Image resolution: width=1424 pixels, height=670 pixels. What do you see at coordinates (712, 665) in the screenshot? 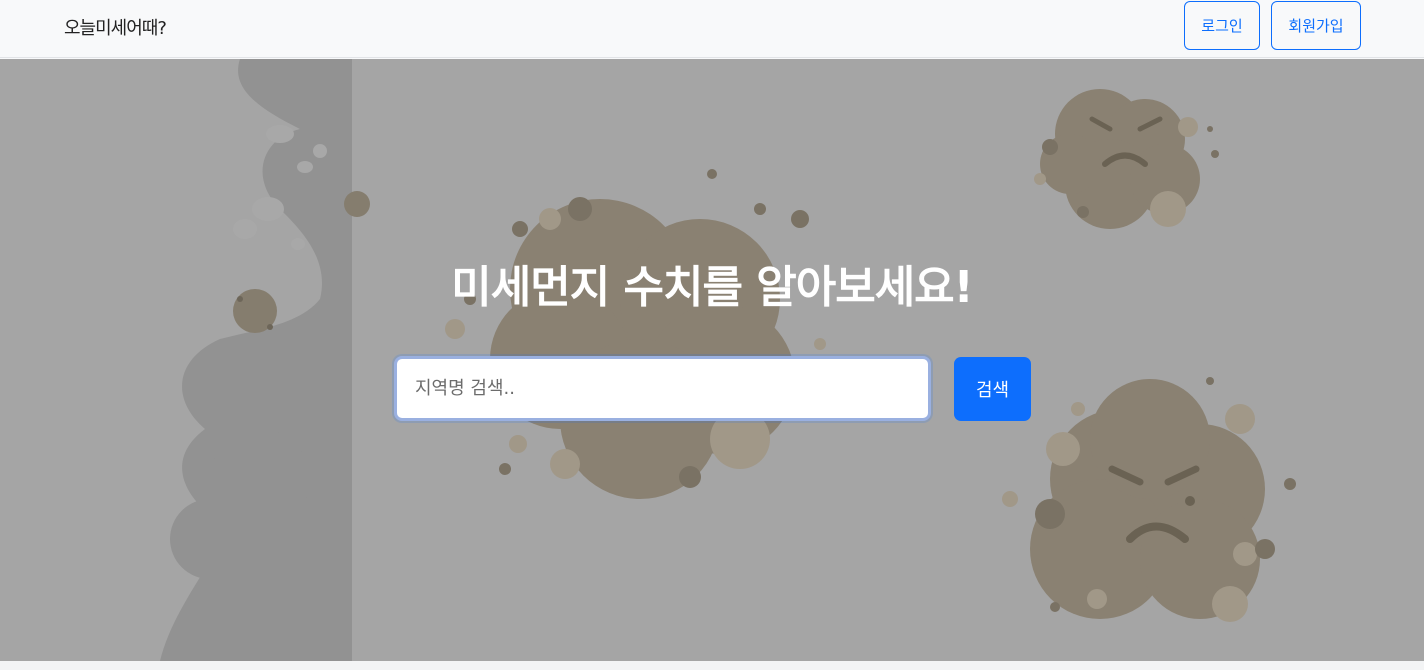
I see `page-footer-strip` at bounding box center [712, 665].